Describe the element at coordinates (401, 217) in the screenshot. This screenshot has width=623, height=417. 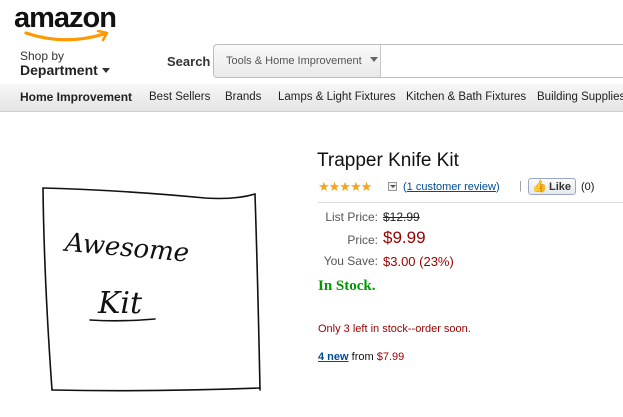
I see `list-price-value: $12.99` at that location.